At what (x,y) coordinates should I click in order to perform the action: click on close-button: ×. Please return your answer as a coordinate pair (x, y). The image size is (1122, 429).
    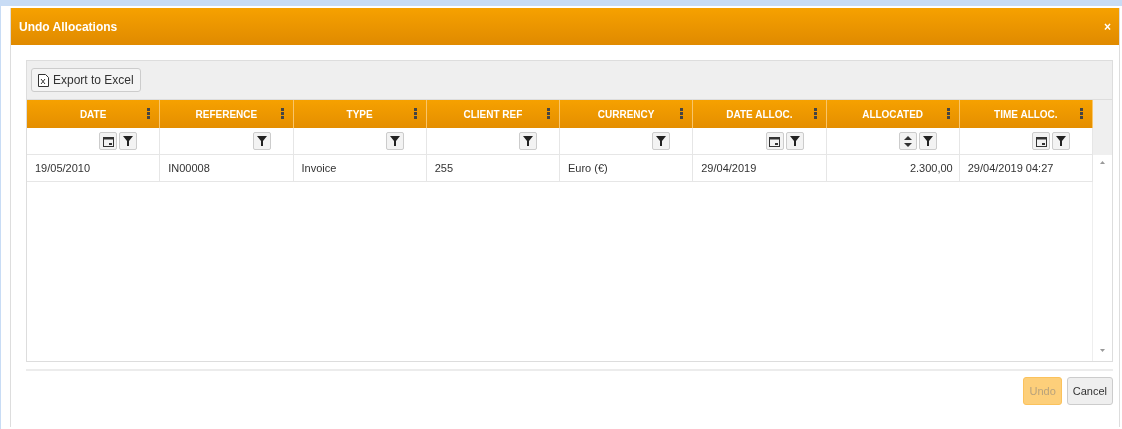
    Looking at the image, I should click on (1107, 26).